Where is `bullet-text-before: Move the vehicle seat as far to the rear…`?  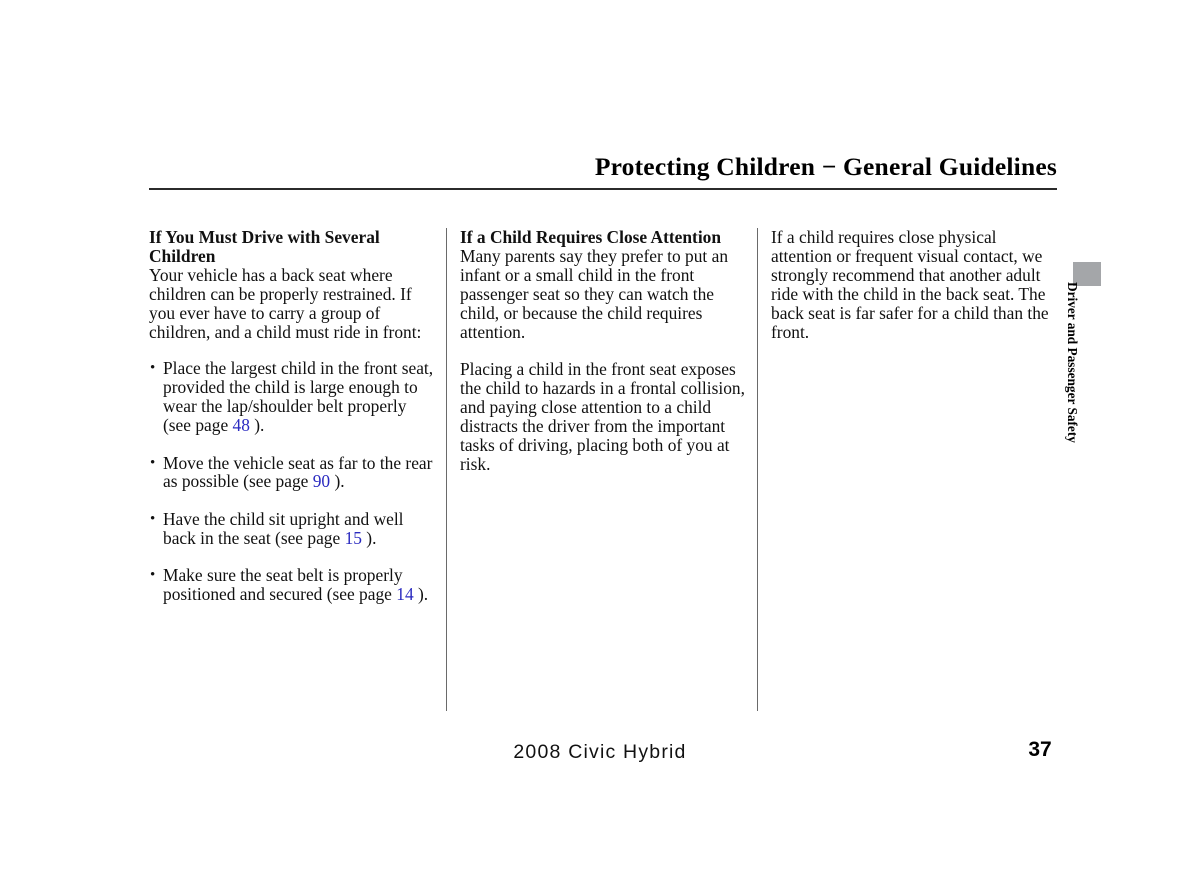 bullet-text-before: Move the vehicle seat as far to the rear… is located at coordinates (298, 472).